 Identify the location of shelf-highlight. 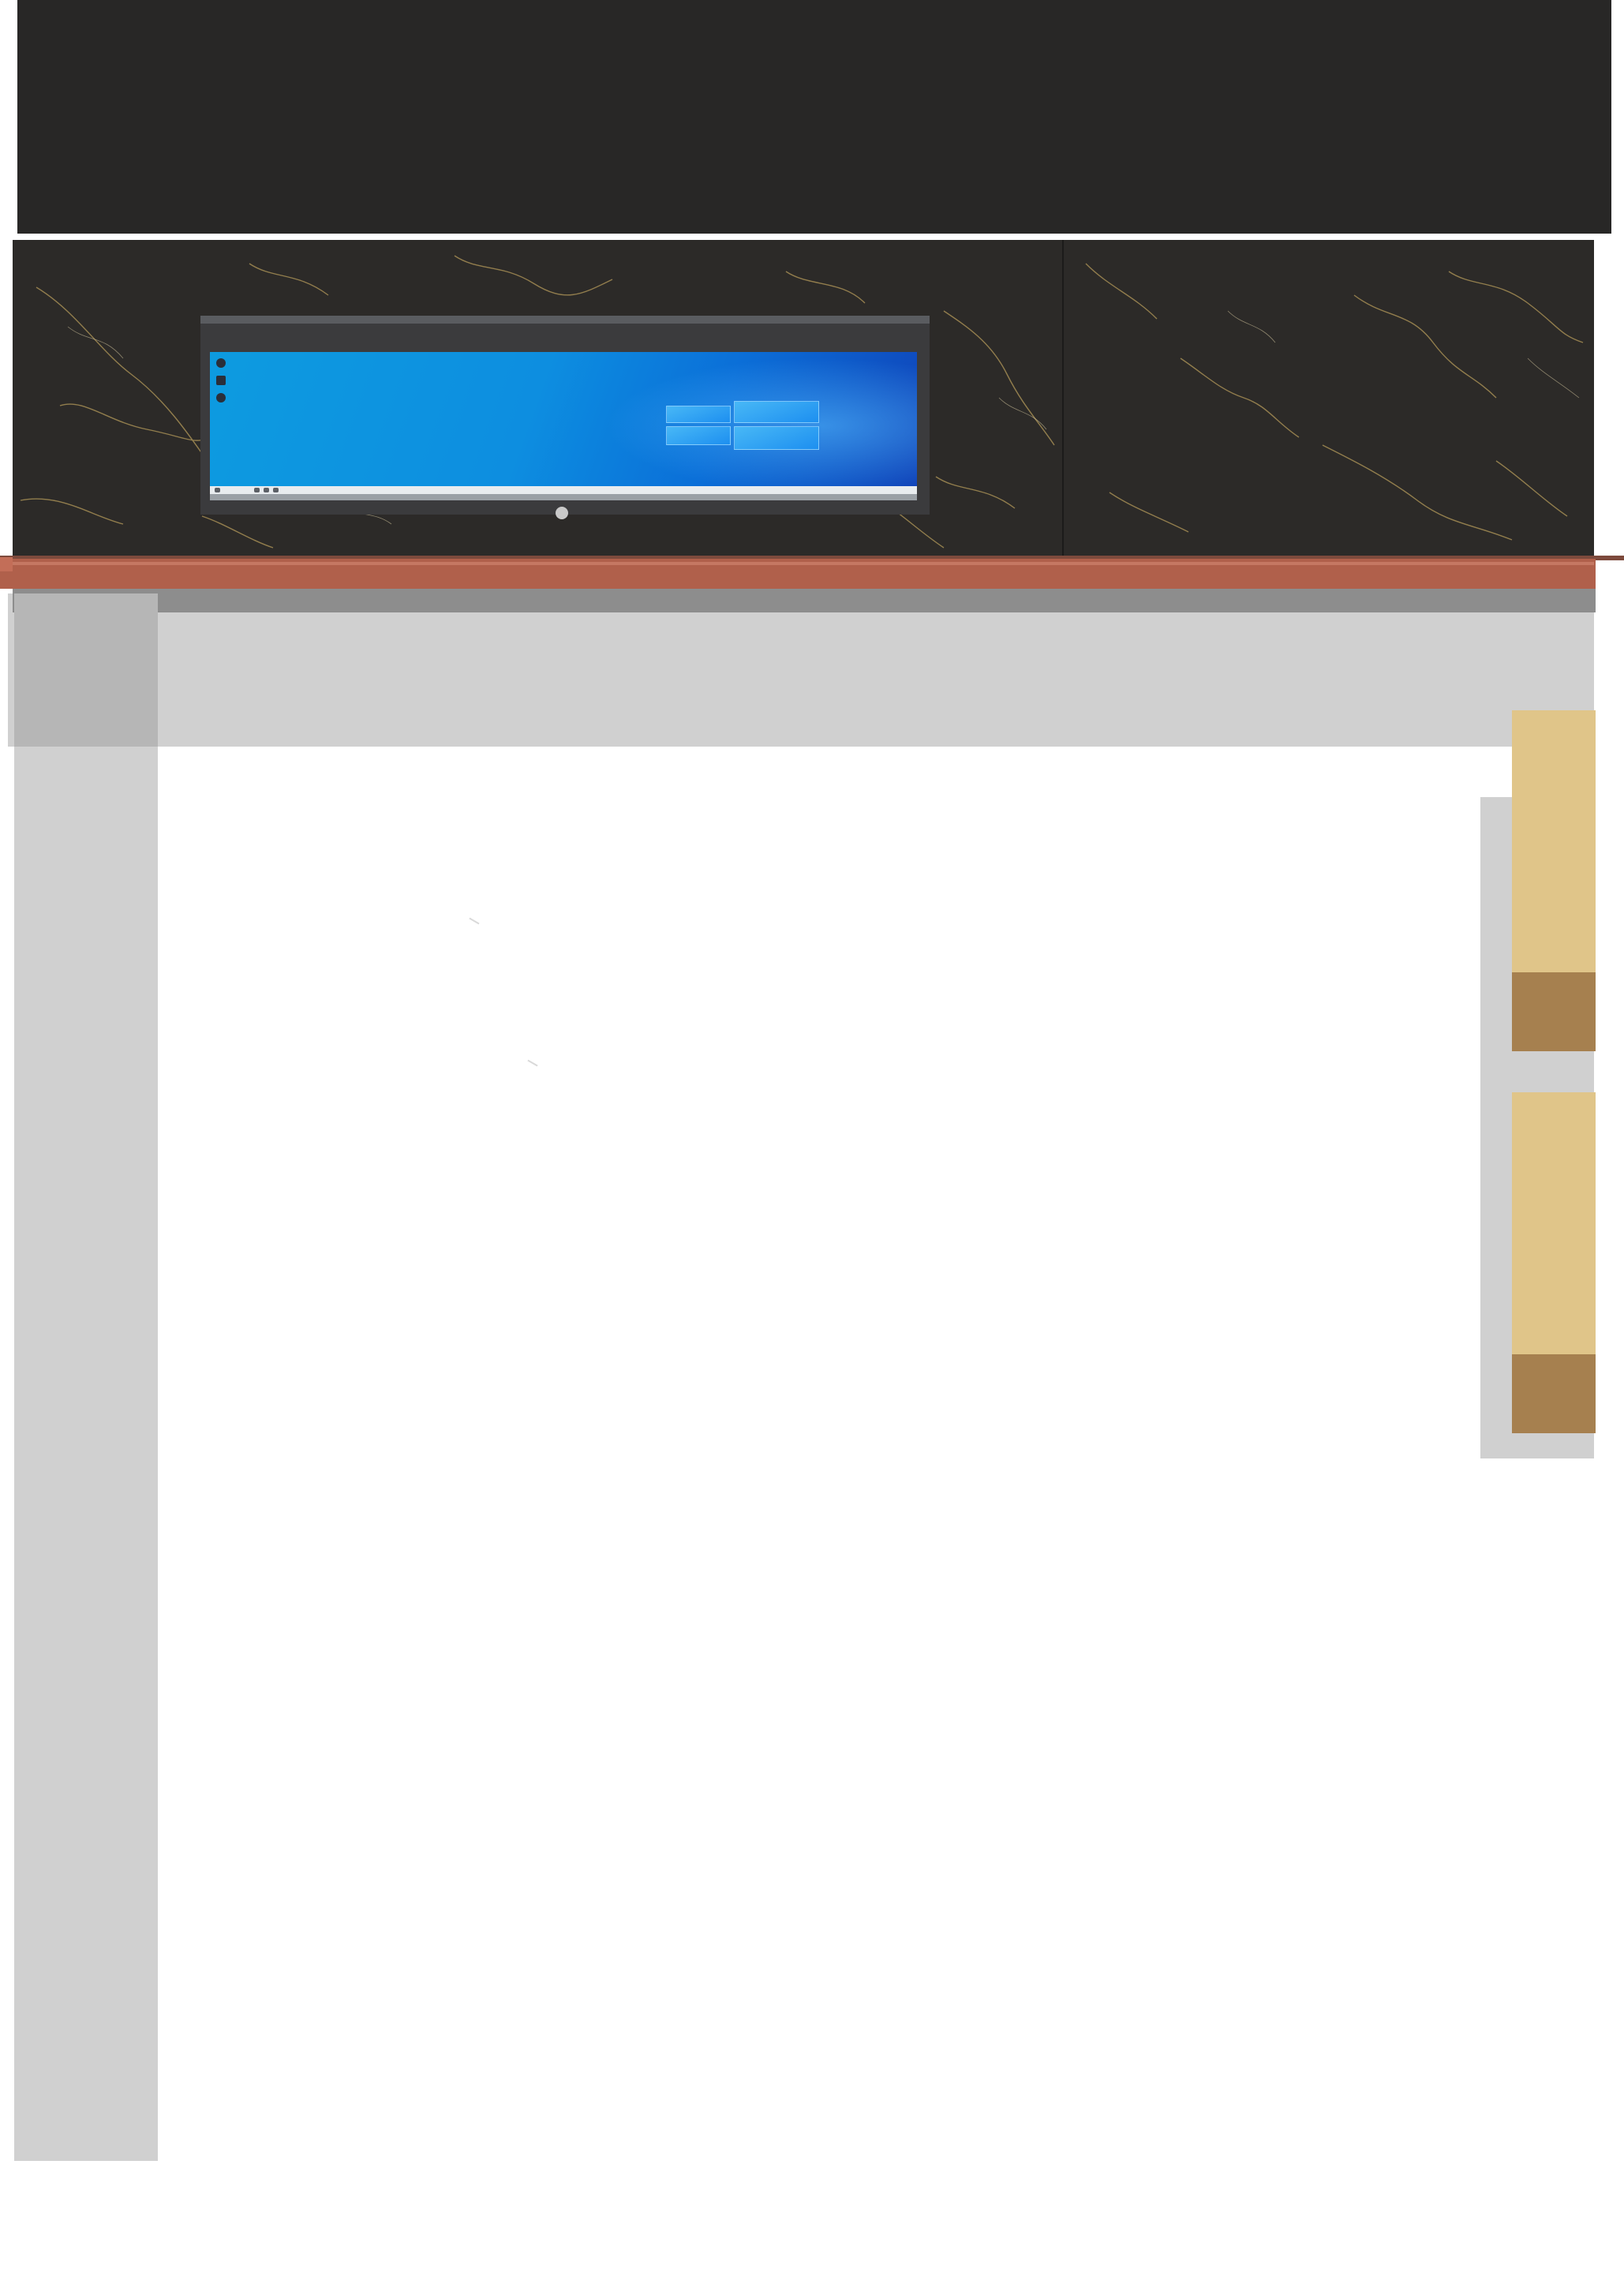
(803, 563).